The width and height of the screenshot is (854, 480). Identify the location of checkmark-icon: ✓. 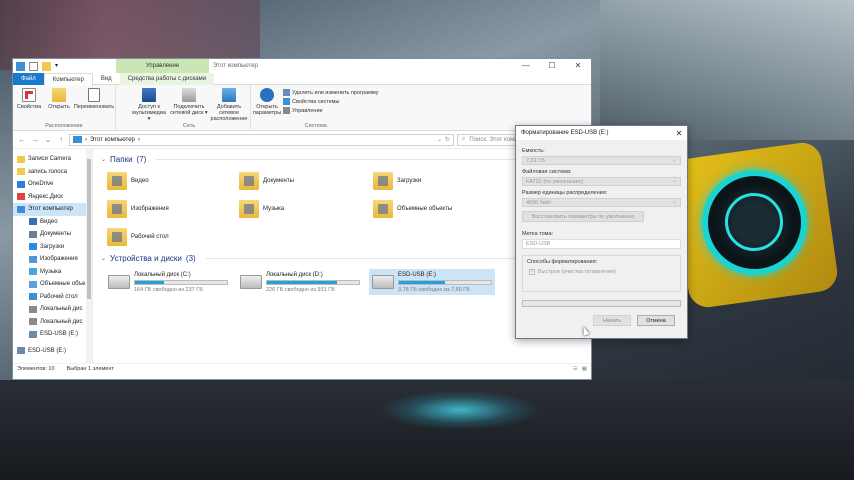
(532, 272).